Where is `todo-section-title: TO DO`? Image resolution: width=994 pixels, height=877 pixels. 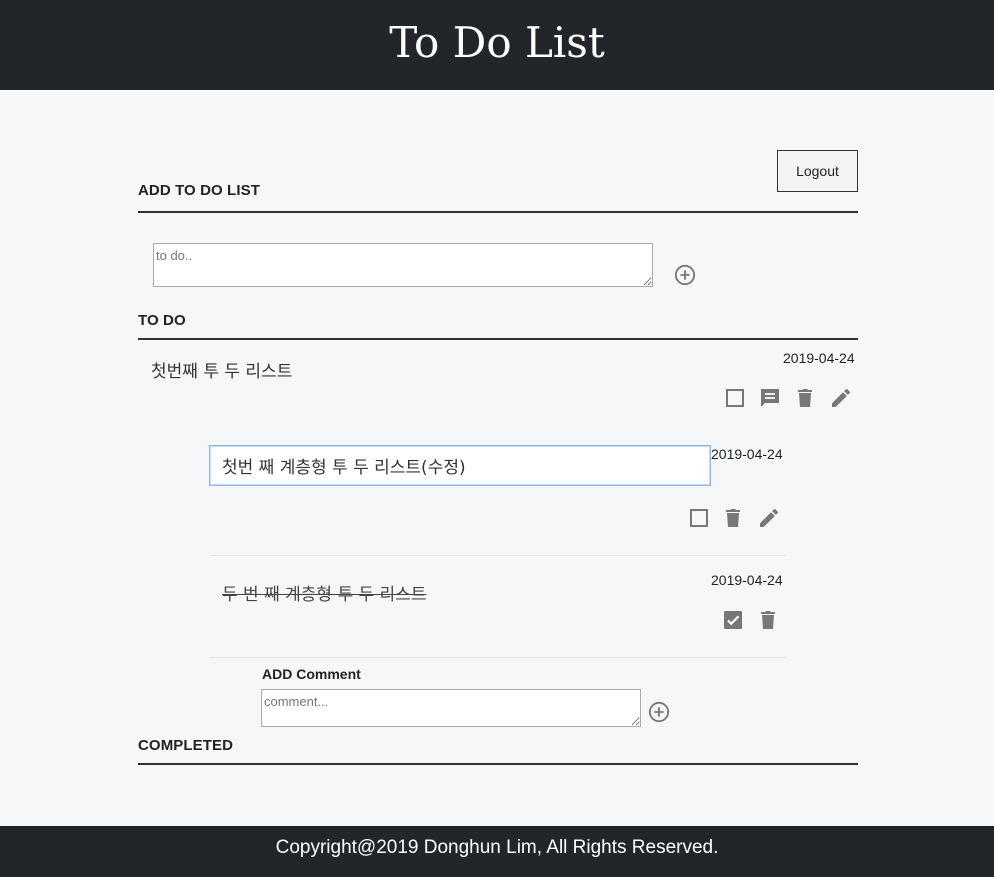
todo-section-title: TO DO is located at coordinates (162, 320).